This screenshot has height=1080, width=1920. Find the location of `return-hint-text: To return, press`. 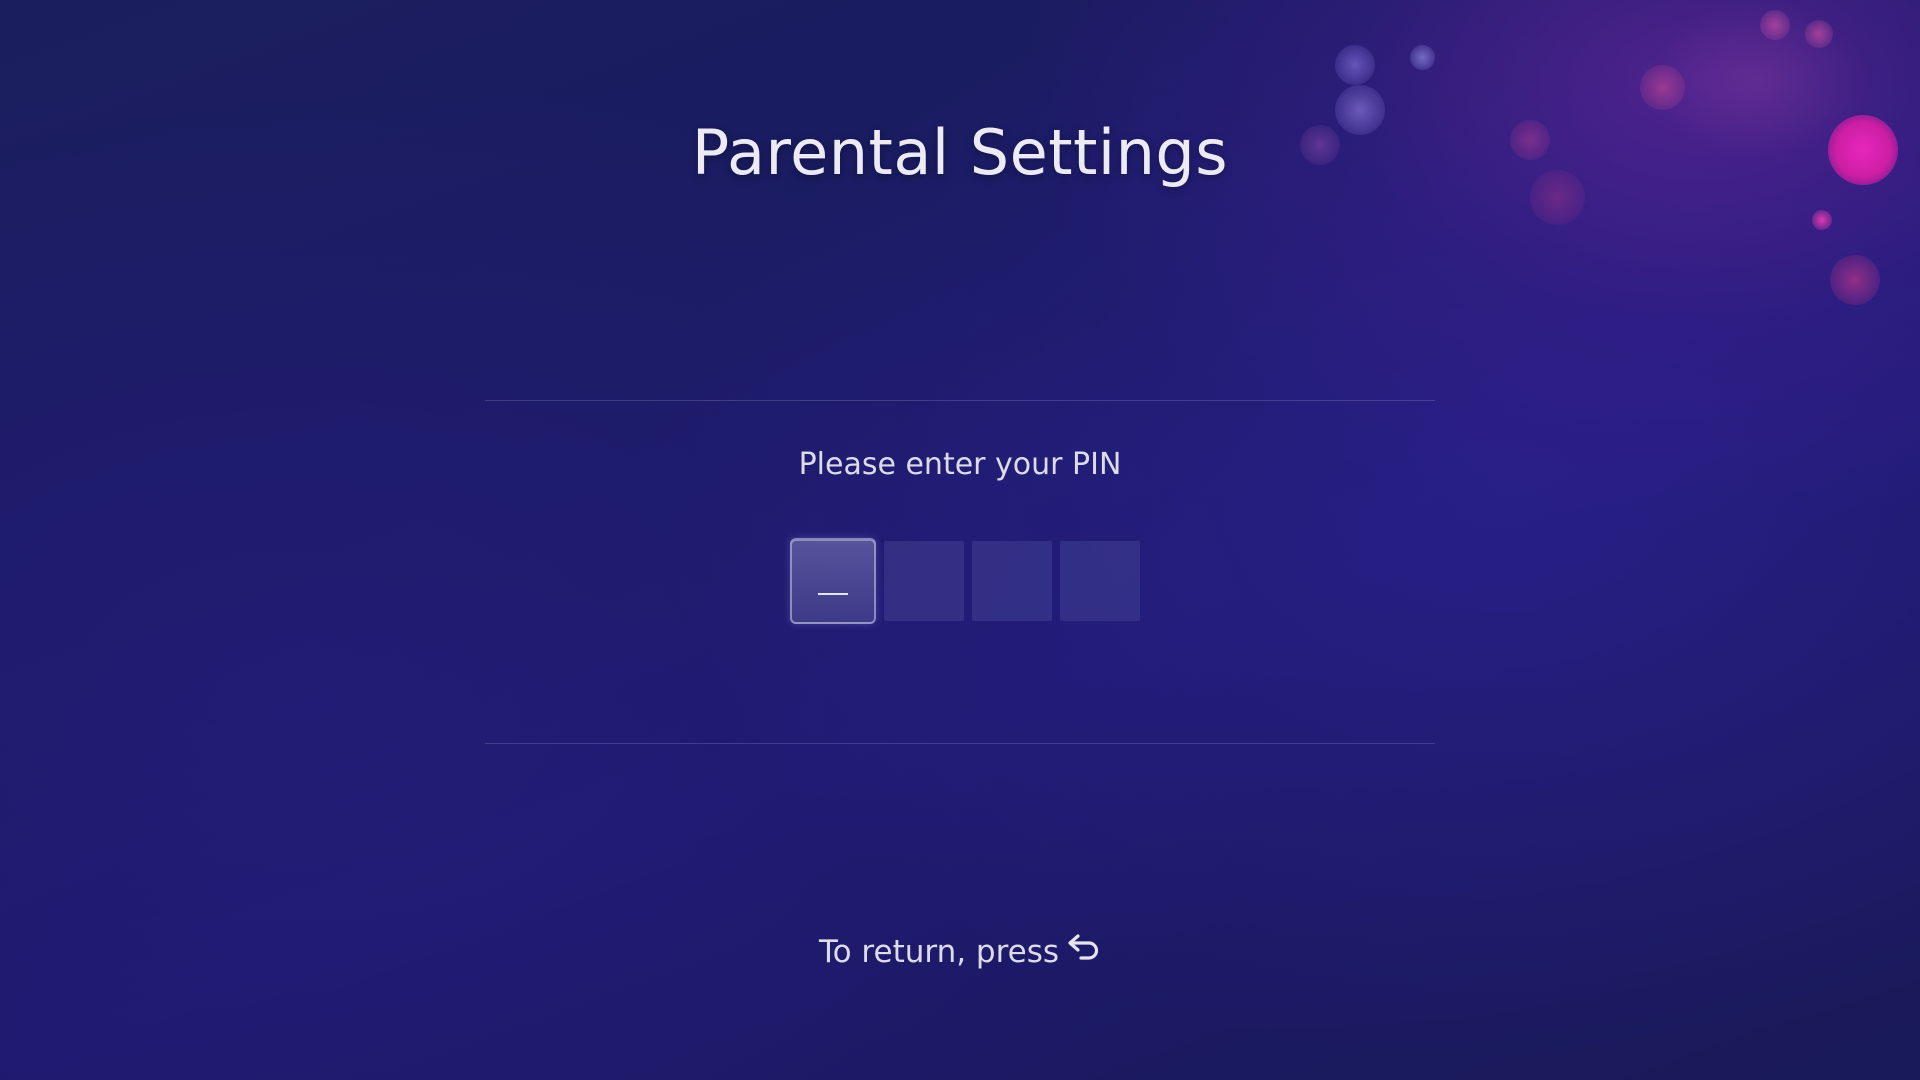

return-hint-text: To return, press is located at coordinates (939, 952).